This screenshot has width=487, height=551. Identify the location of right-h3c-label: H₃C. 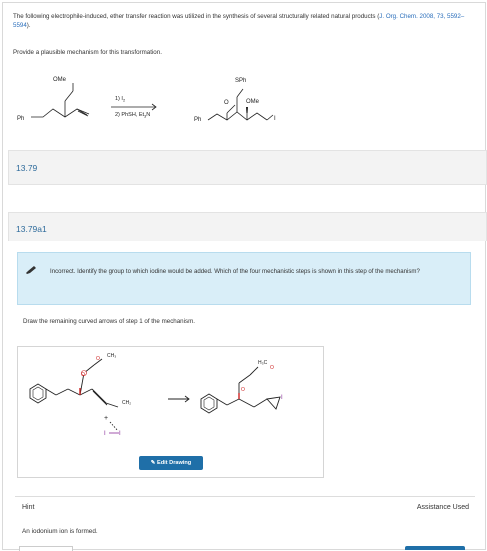
(263, 363).